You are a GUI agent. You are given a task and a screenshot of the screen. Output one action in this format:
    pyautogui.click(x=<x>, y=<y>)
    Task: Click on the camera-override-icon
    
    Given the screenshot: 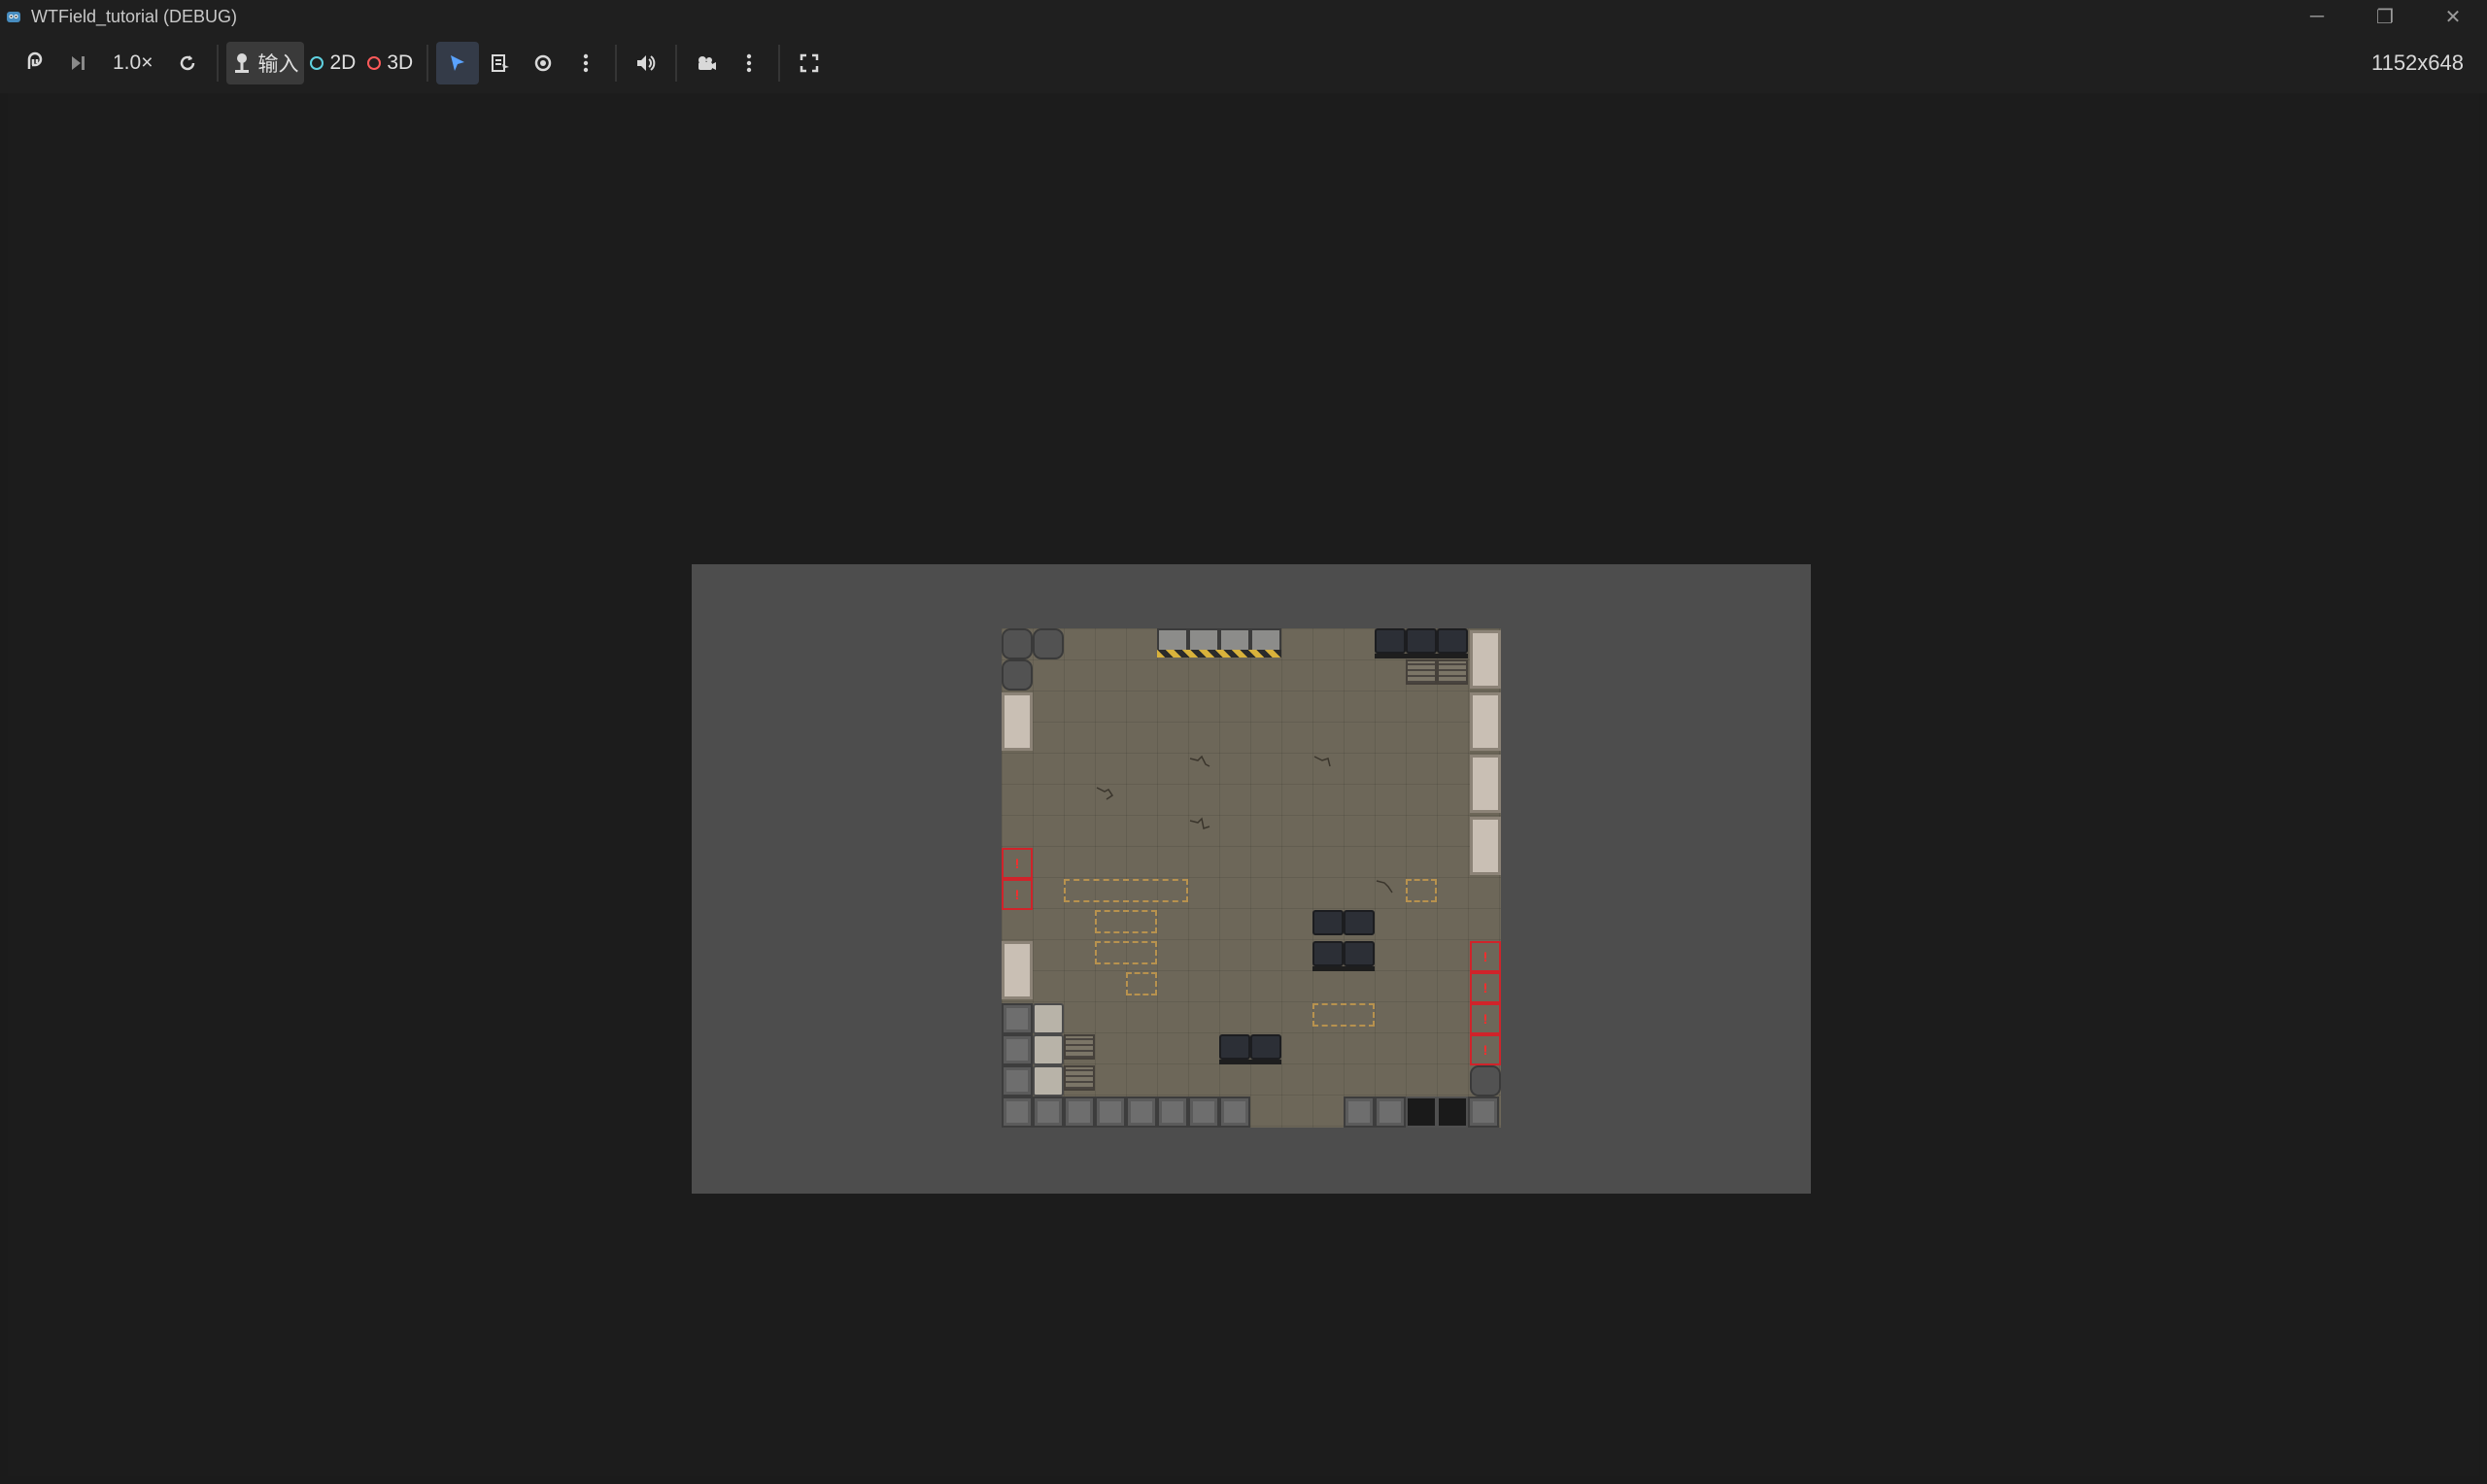 What is the action you would take?
    pyautogui.click(x=706, y=63)
    